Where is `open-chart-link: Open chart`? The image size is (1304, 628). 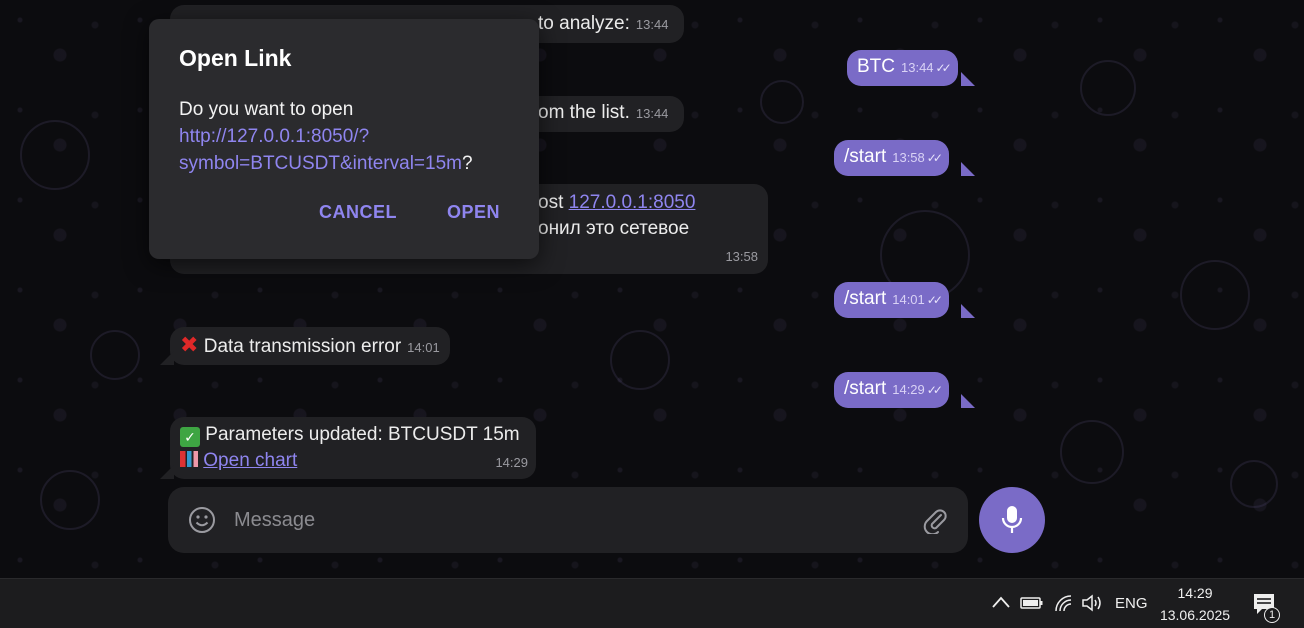 open-chart-link: Open chart is located at coordinates (250, 460).